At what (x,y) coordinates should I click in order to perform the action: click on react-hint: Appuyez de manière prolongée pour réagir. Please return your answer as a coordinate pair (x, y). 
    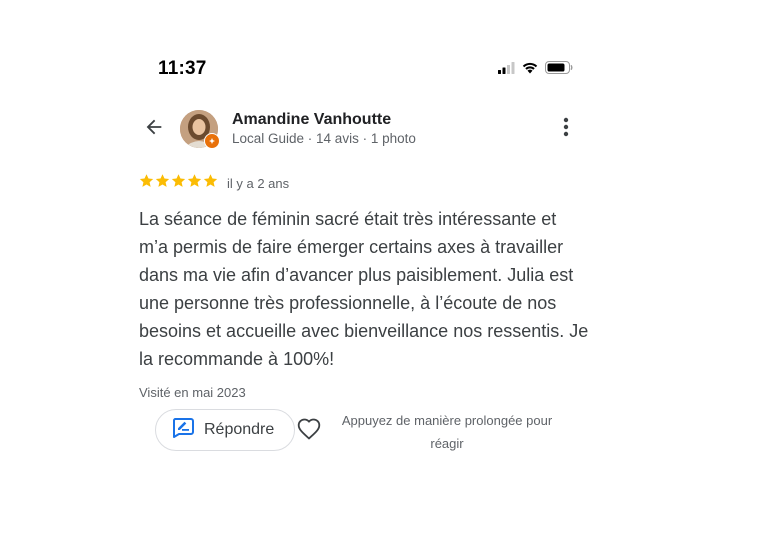
    Looking at the image, I should click on (447, 432).